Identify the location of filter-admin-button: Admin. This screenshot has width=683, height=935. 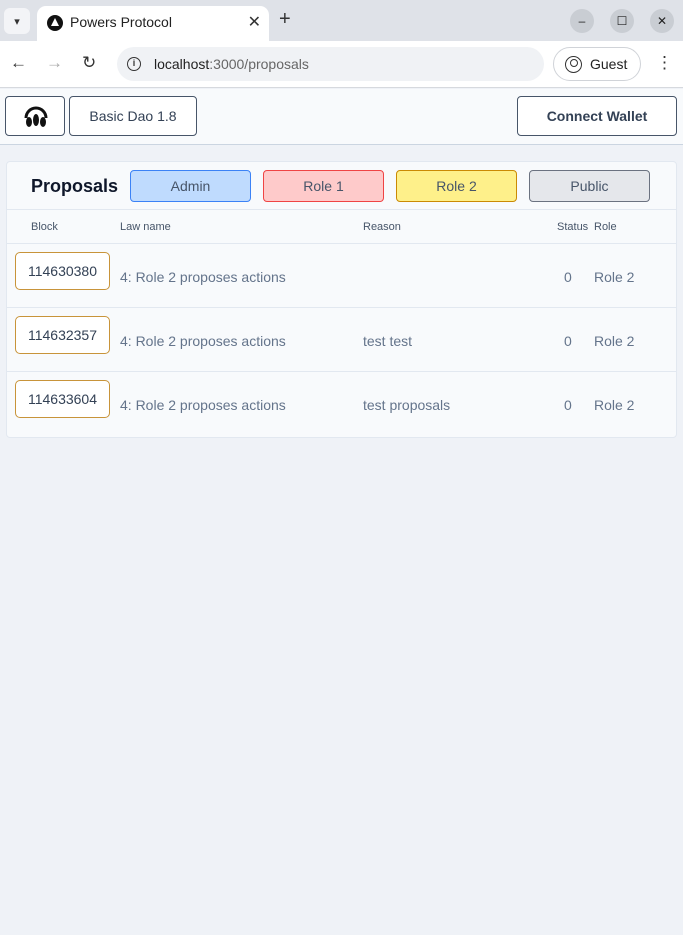
(190, 186).